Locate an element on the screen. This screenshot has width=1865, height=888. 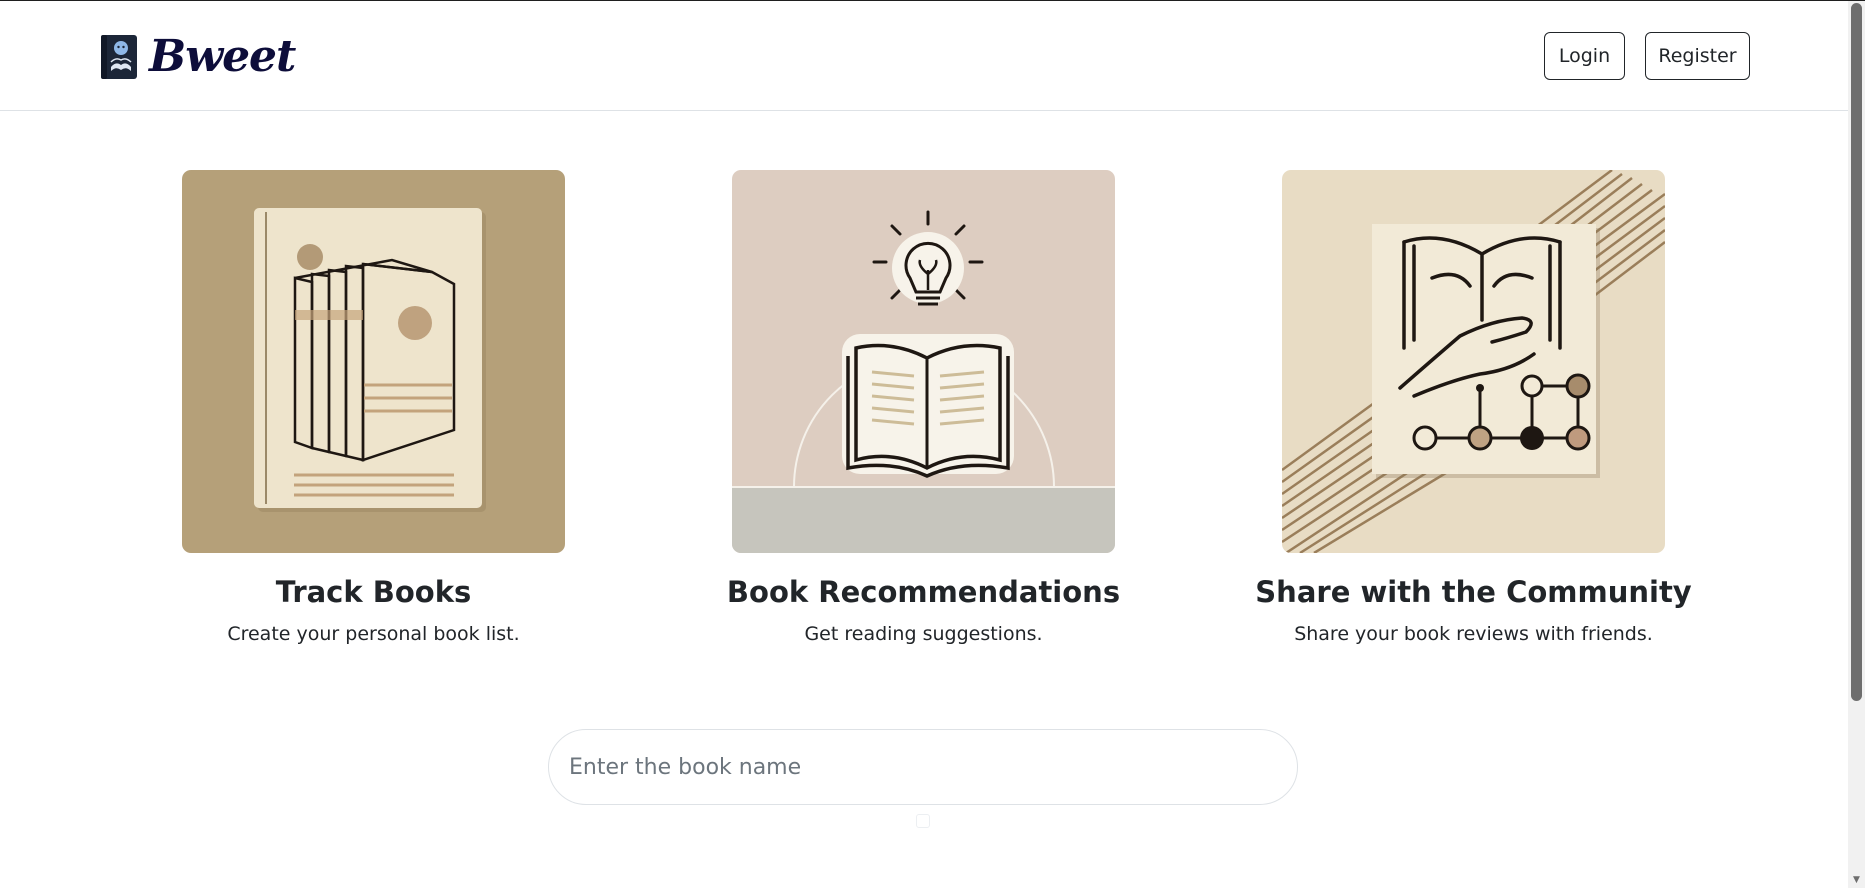
page-scrollbar: ▼ is located at coordinates (1856, 444).